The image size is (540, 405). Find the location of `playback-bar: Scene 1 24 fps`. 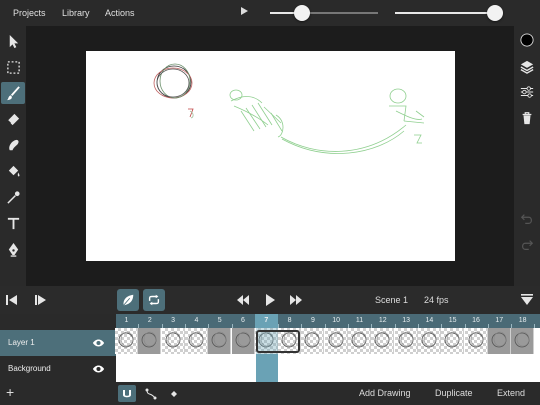

playback-bar: Scene 1 24 fps is located at coordinates (270, 300).